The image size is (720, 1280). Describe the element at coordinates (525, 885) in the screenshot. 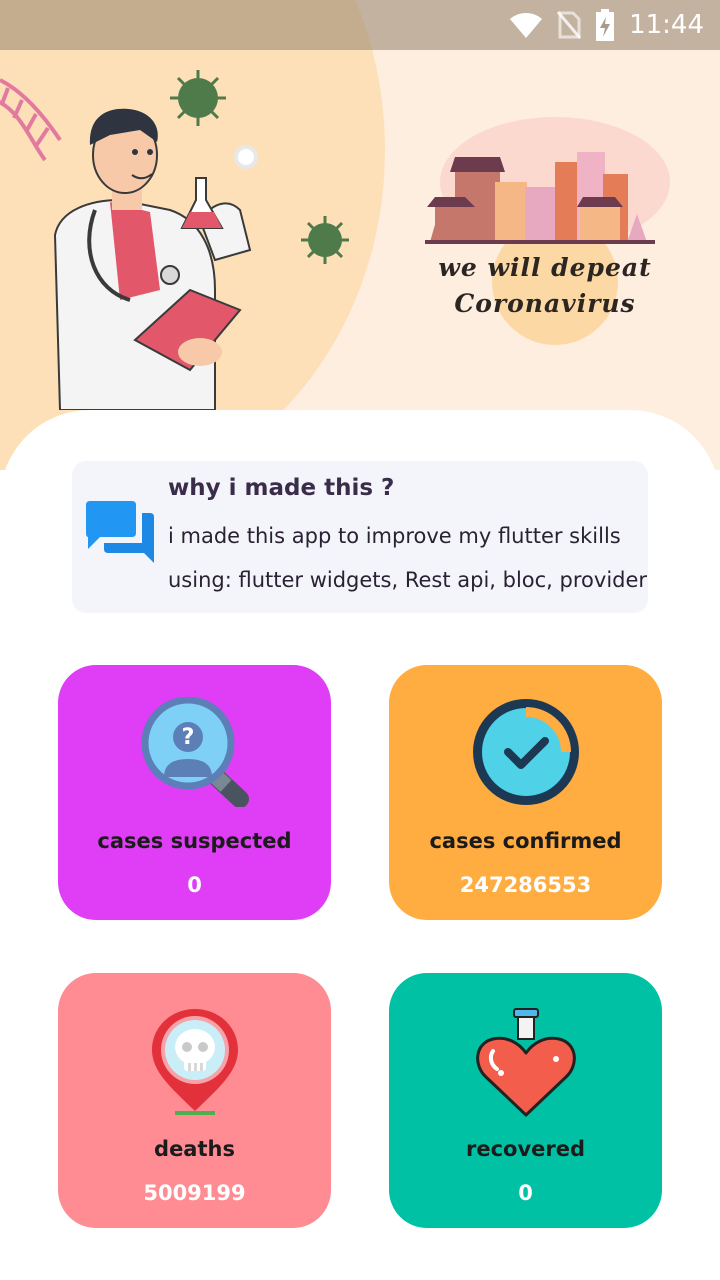

I see `stat-value: 247286553` at that location.